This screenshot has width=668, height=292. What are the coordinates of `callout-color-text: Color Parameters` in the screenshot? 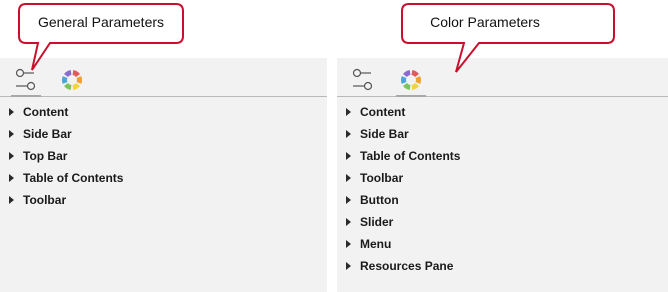 It's located at (485, 22).